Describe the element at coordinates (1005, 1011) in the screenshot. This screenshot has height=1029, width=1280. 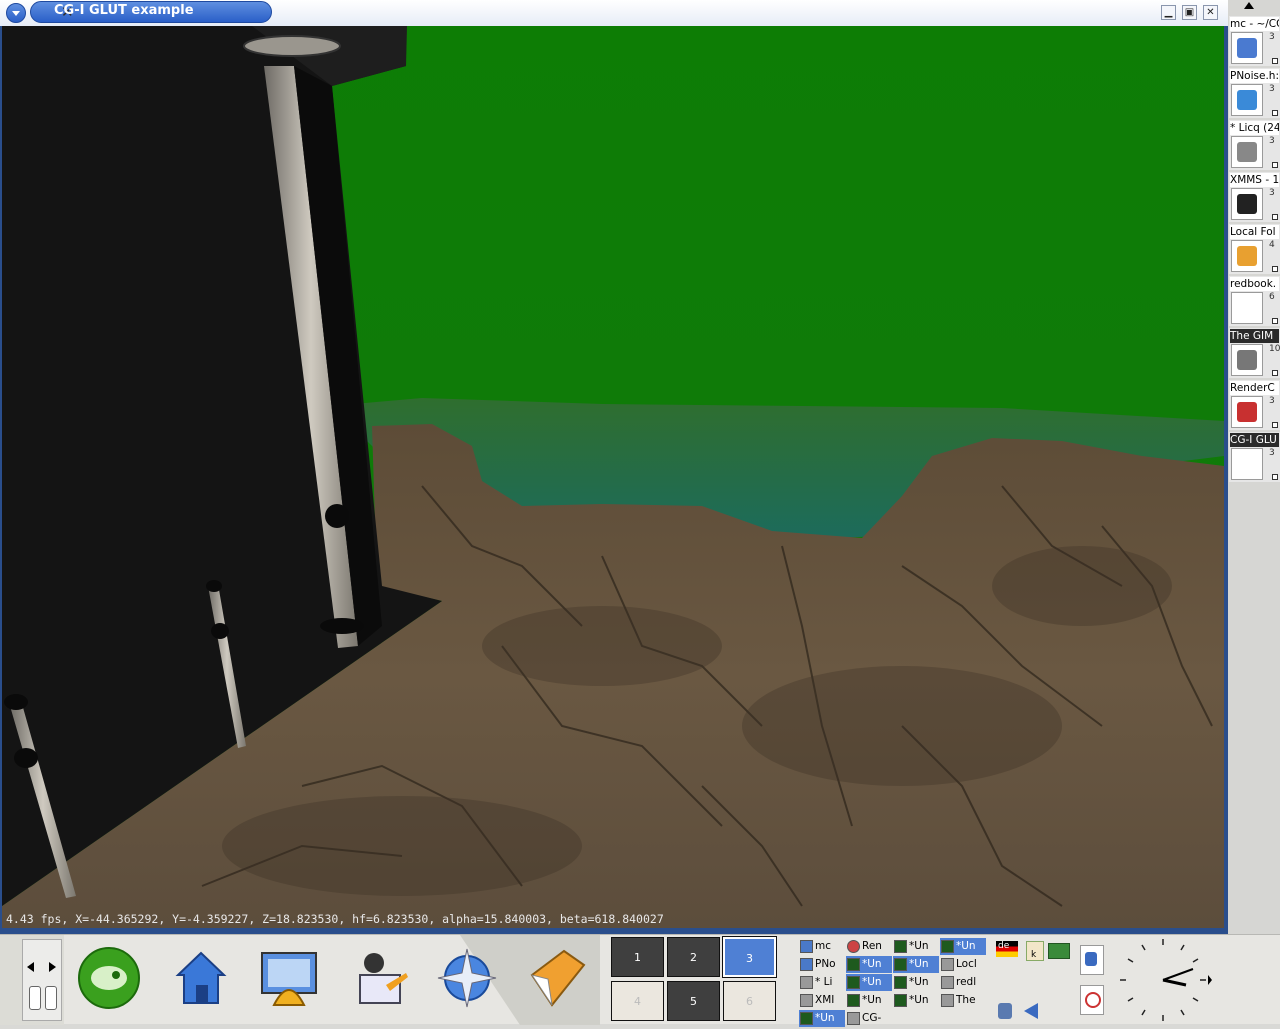
I see `mixer-icon` at that location.